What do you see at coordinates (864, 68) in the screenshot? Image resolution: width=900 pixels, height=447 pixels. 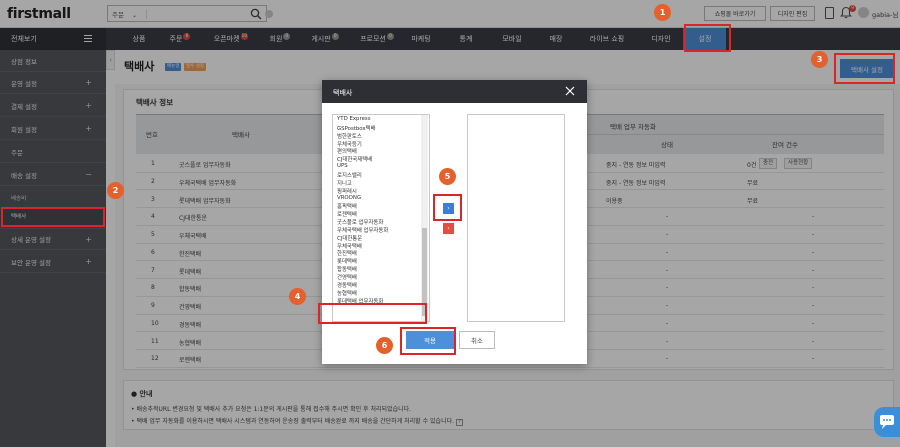 I see `highlight-carrier-button` at bounding box center [864, 68].